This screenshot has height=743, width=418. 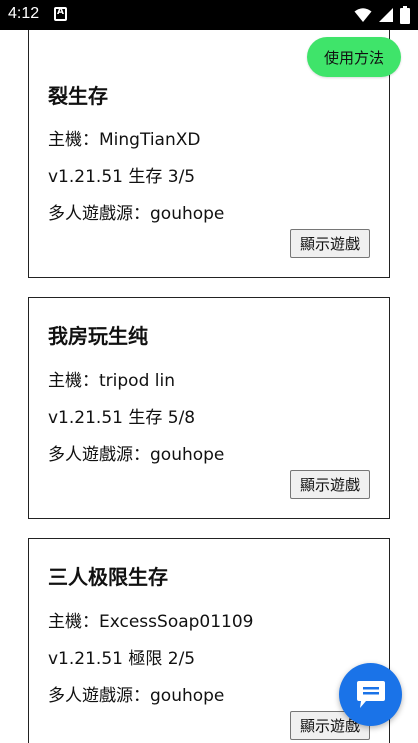 I want to click on battery-icon, so click(x=405, y=15).